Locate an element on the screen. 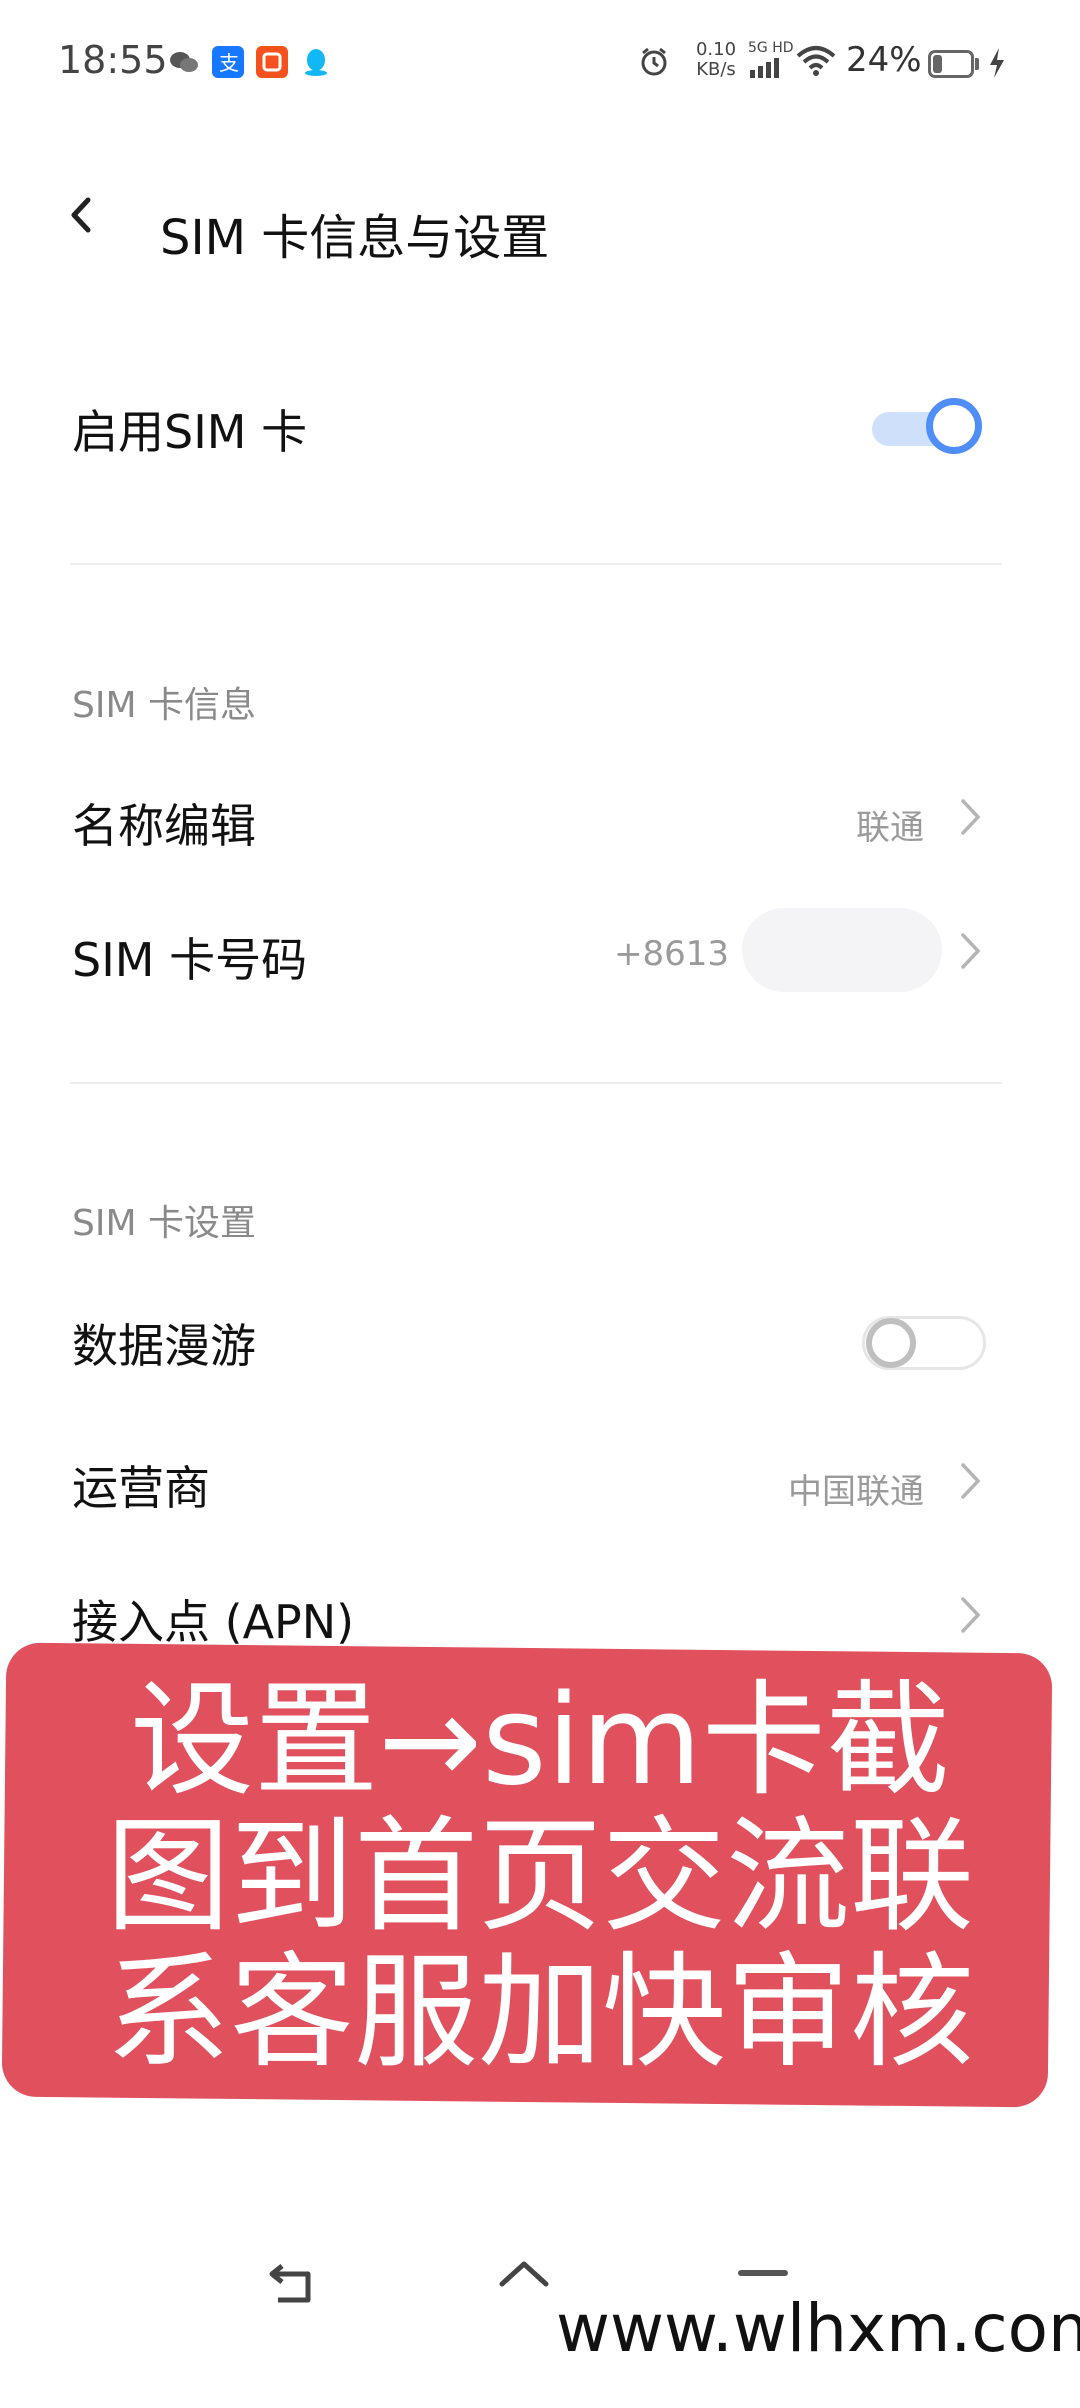  battery-tip is located at coordinates (977, 64).